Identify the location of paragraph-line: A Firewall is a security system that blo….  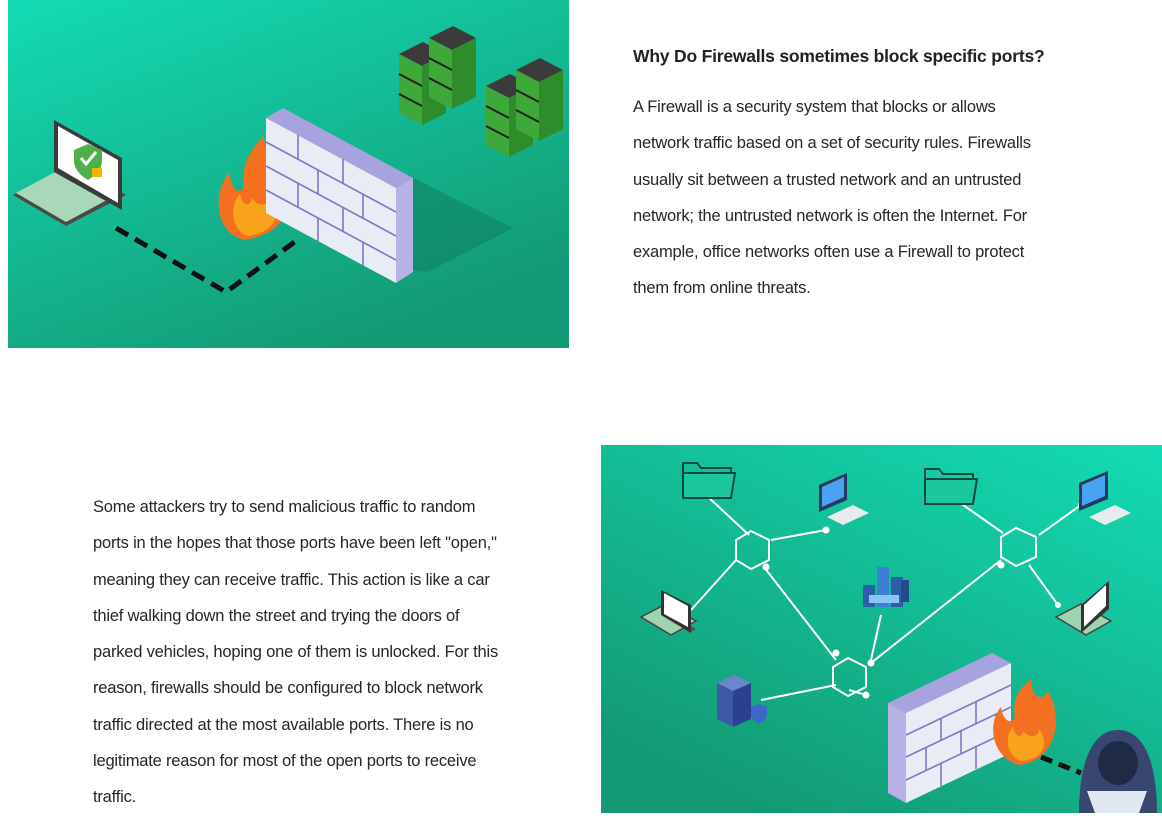
(814, 107).